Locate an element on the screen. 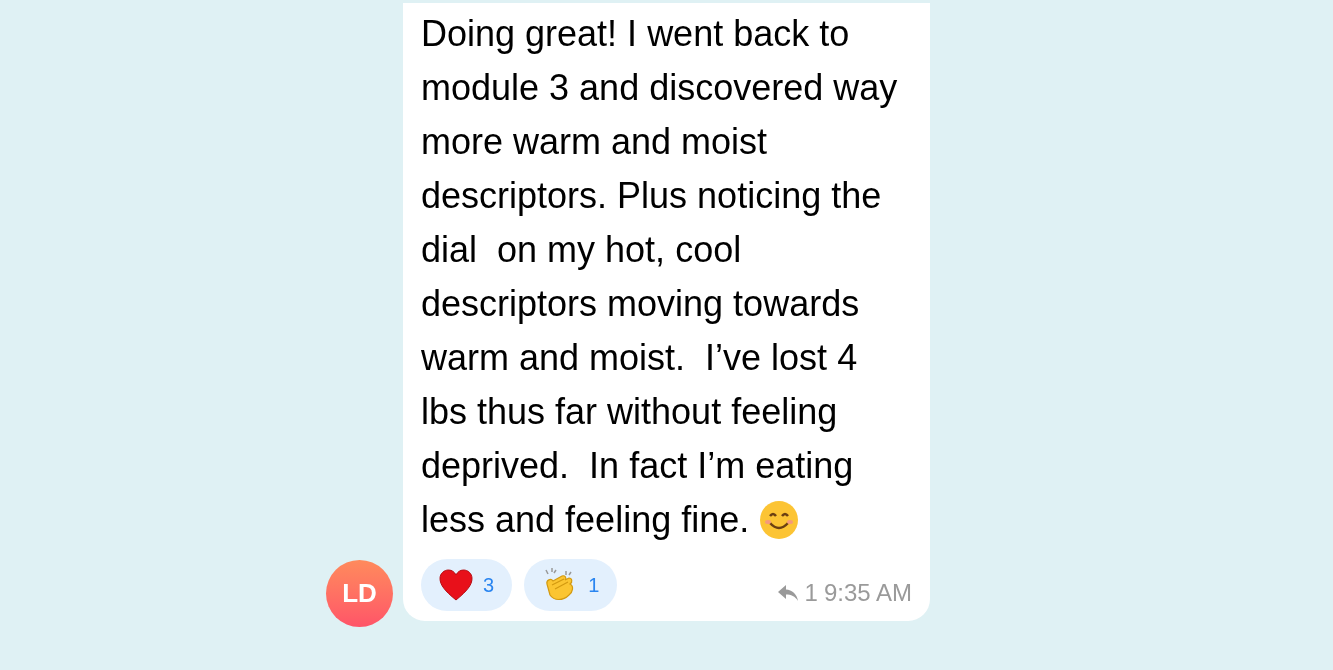 The width and height of the screenshot is (1333, 670). message-time: 9:35 AM is located at coordinates (867, 593).